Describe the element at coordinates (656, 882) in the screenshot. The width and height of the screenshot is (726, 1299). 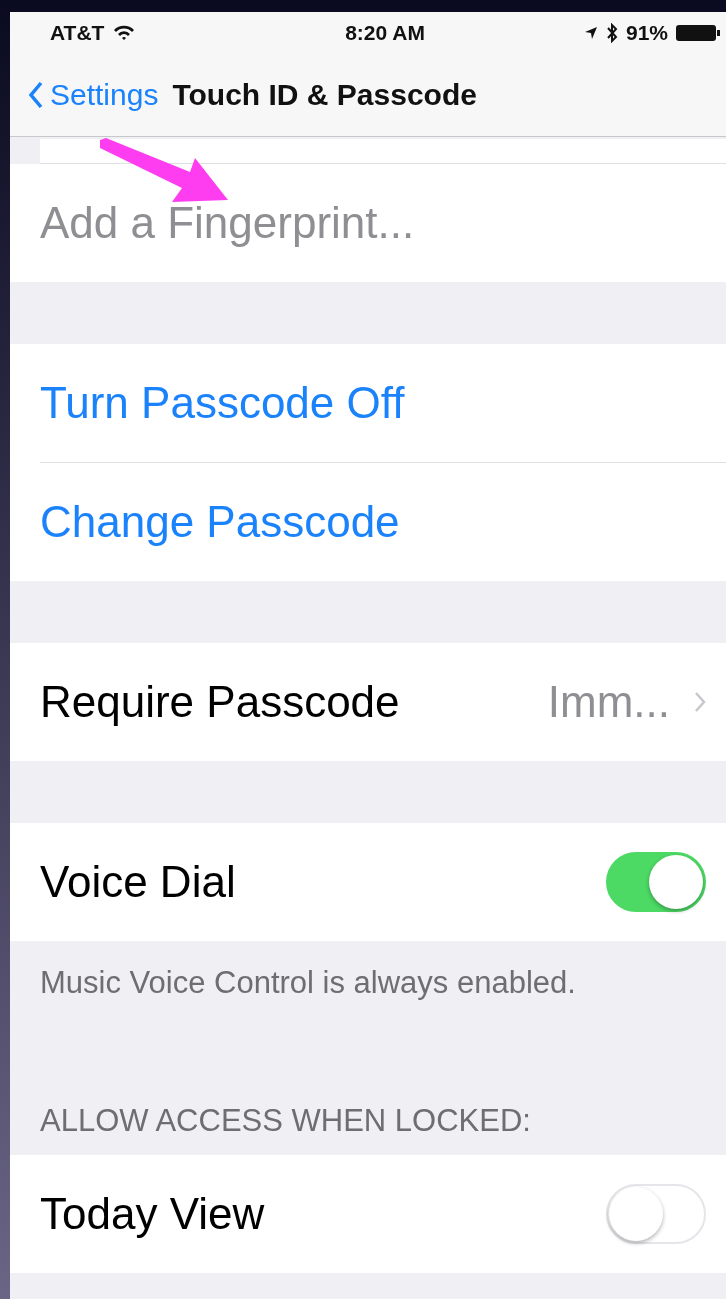
I see `toggle-switch` at that location.